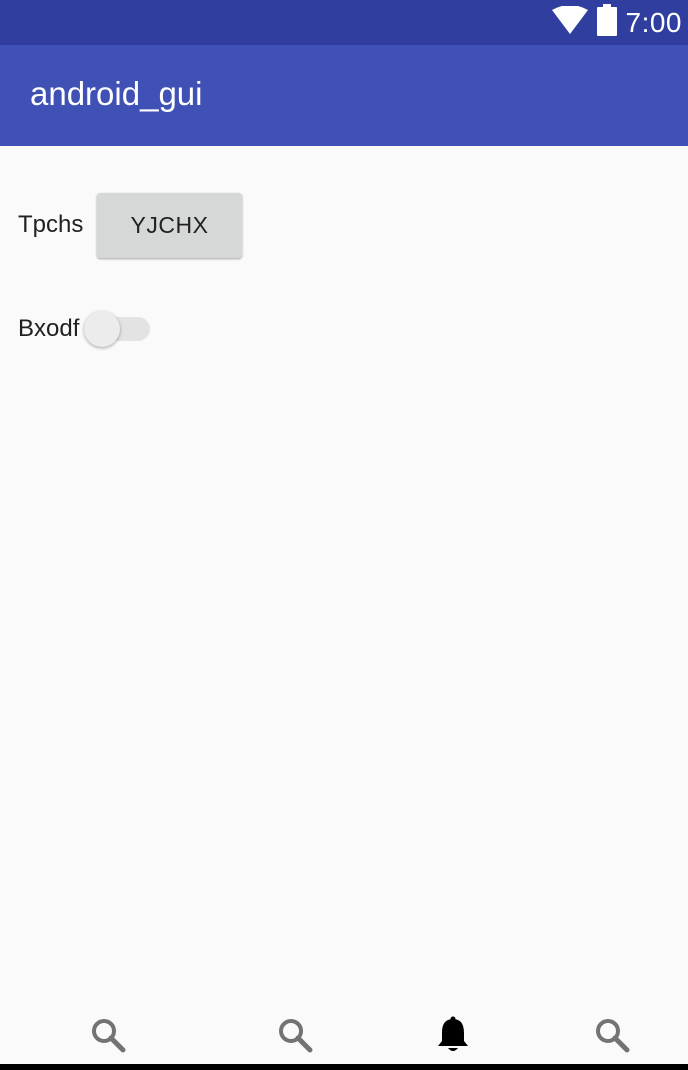 Image resolution: width=688 pixels, height=1070 pixels. I want to click on app-title: android_gui, so click(116, 93).